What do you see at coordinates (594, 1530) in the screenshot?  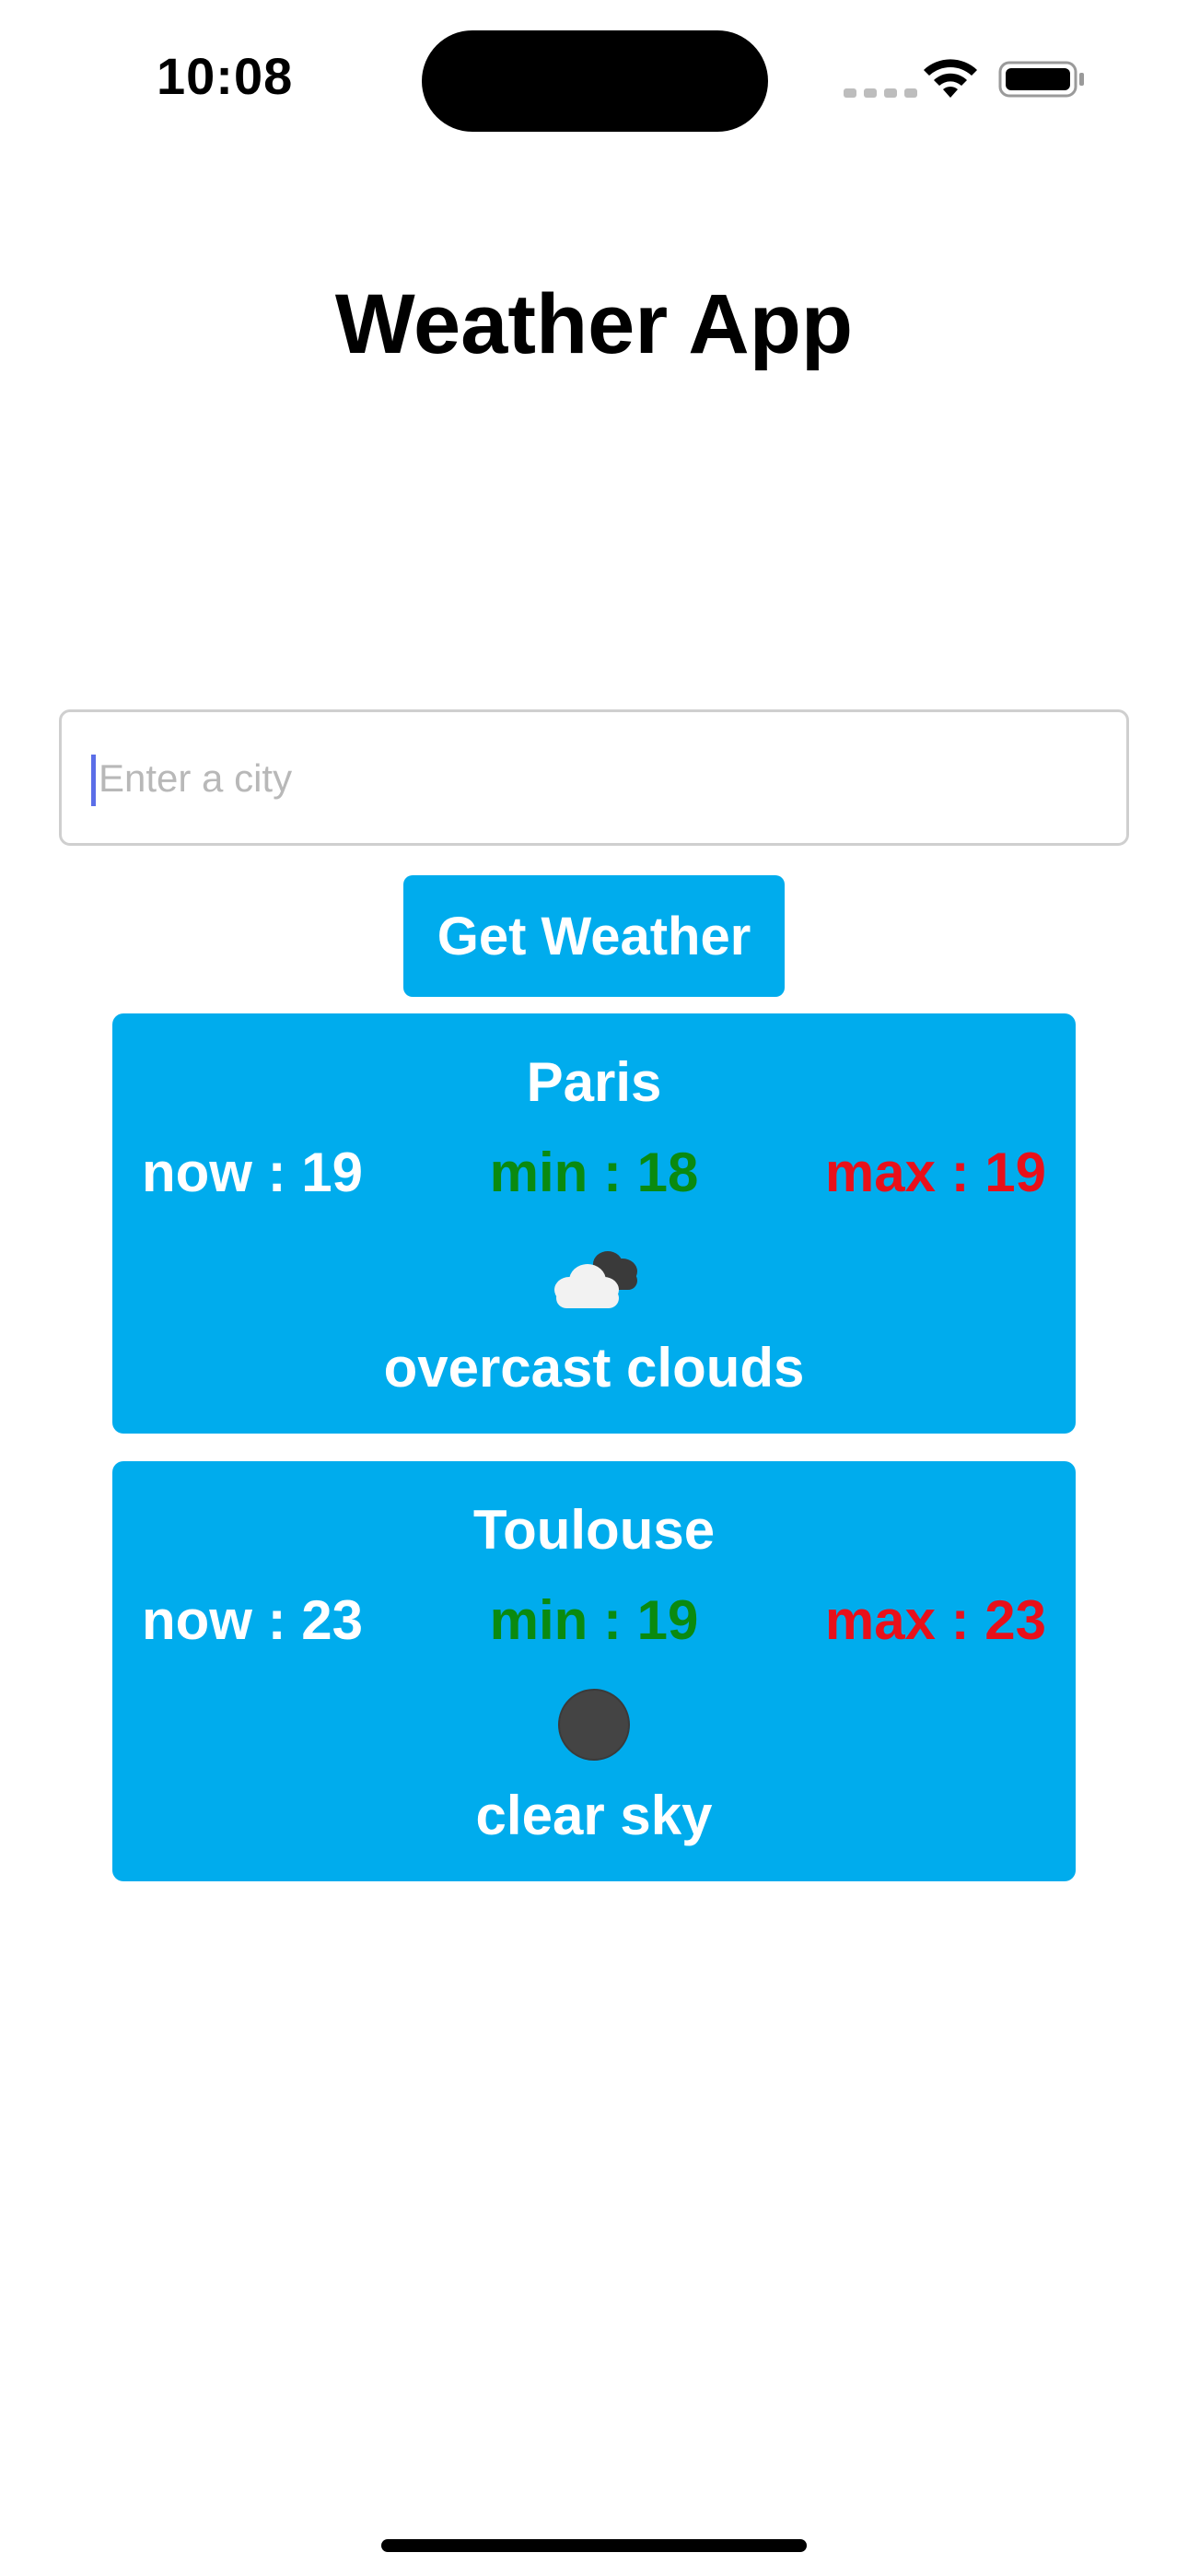 I see `card-city-name: Toulouse` at bounding box center [594, 1530].